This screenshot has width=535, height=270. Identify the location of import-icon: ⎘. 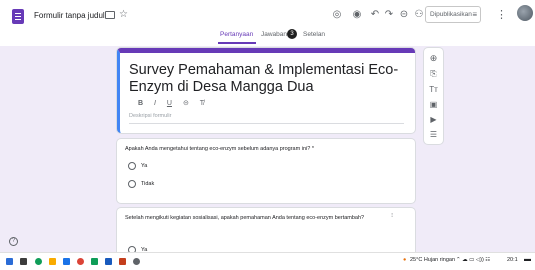
(433, 74).